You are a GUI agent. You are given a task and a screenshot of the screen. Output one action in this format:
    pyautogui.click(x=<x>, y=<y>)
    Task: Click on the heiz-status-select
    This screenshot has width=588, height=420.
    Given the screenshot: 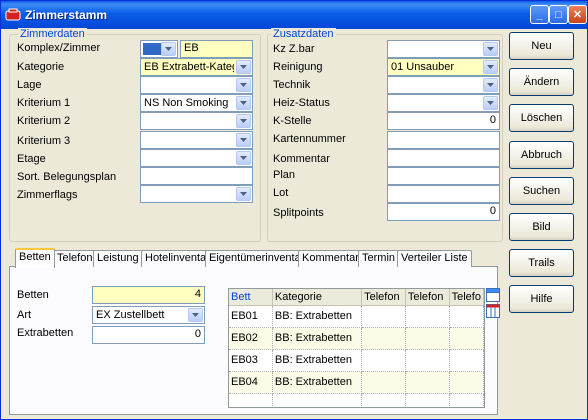 What is the action you would take?
    pyautogui.click(x=443, y=103)
    